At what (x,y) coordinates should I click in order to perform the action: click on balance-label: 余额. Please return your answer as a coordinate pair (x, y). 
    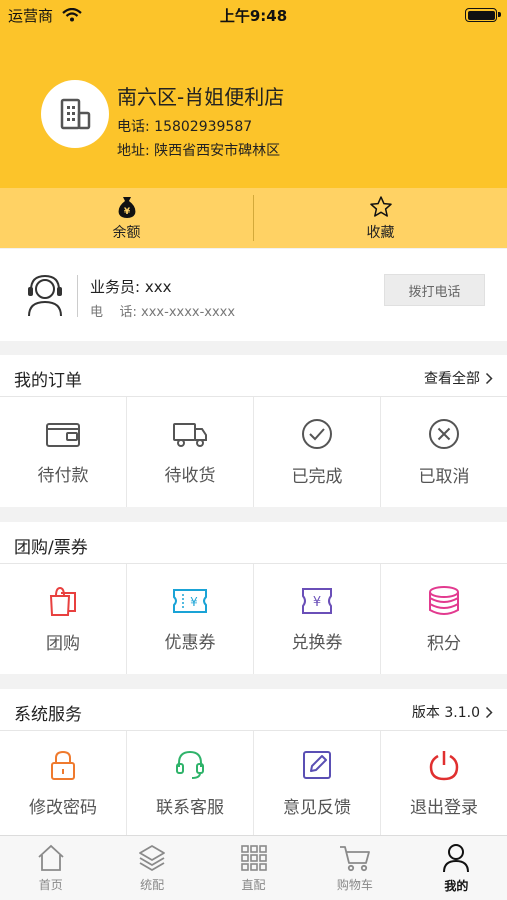
    Looking at the image, I should click on (126, 232).